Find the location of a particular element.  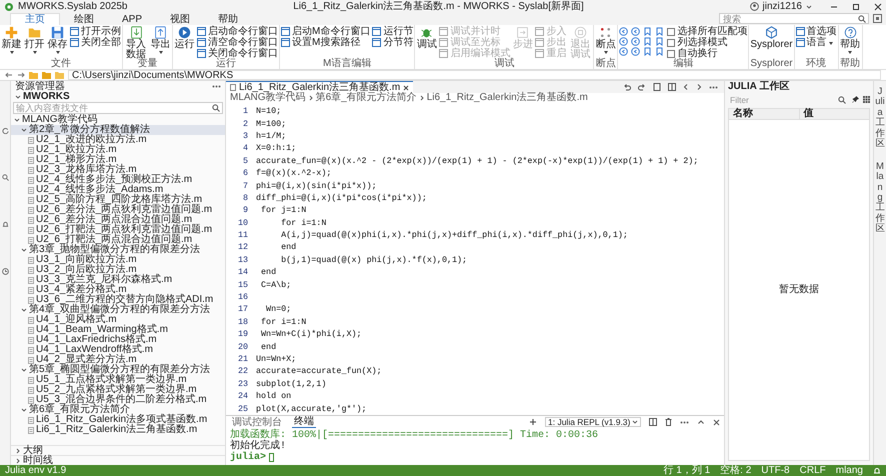

status-item: CRLF is located at coordinates (813, 471).